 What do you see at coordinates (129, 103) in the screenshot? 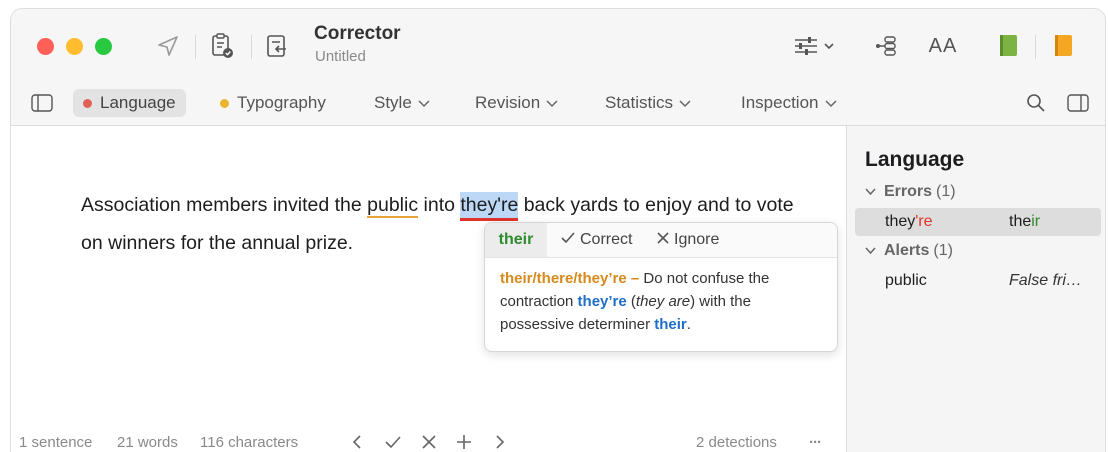
I see `tab-language: Language` at bounding box center [129, 103].